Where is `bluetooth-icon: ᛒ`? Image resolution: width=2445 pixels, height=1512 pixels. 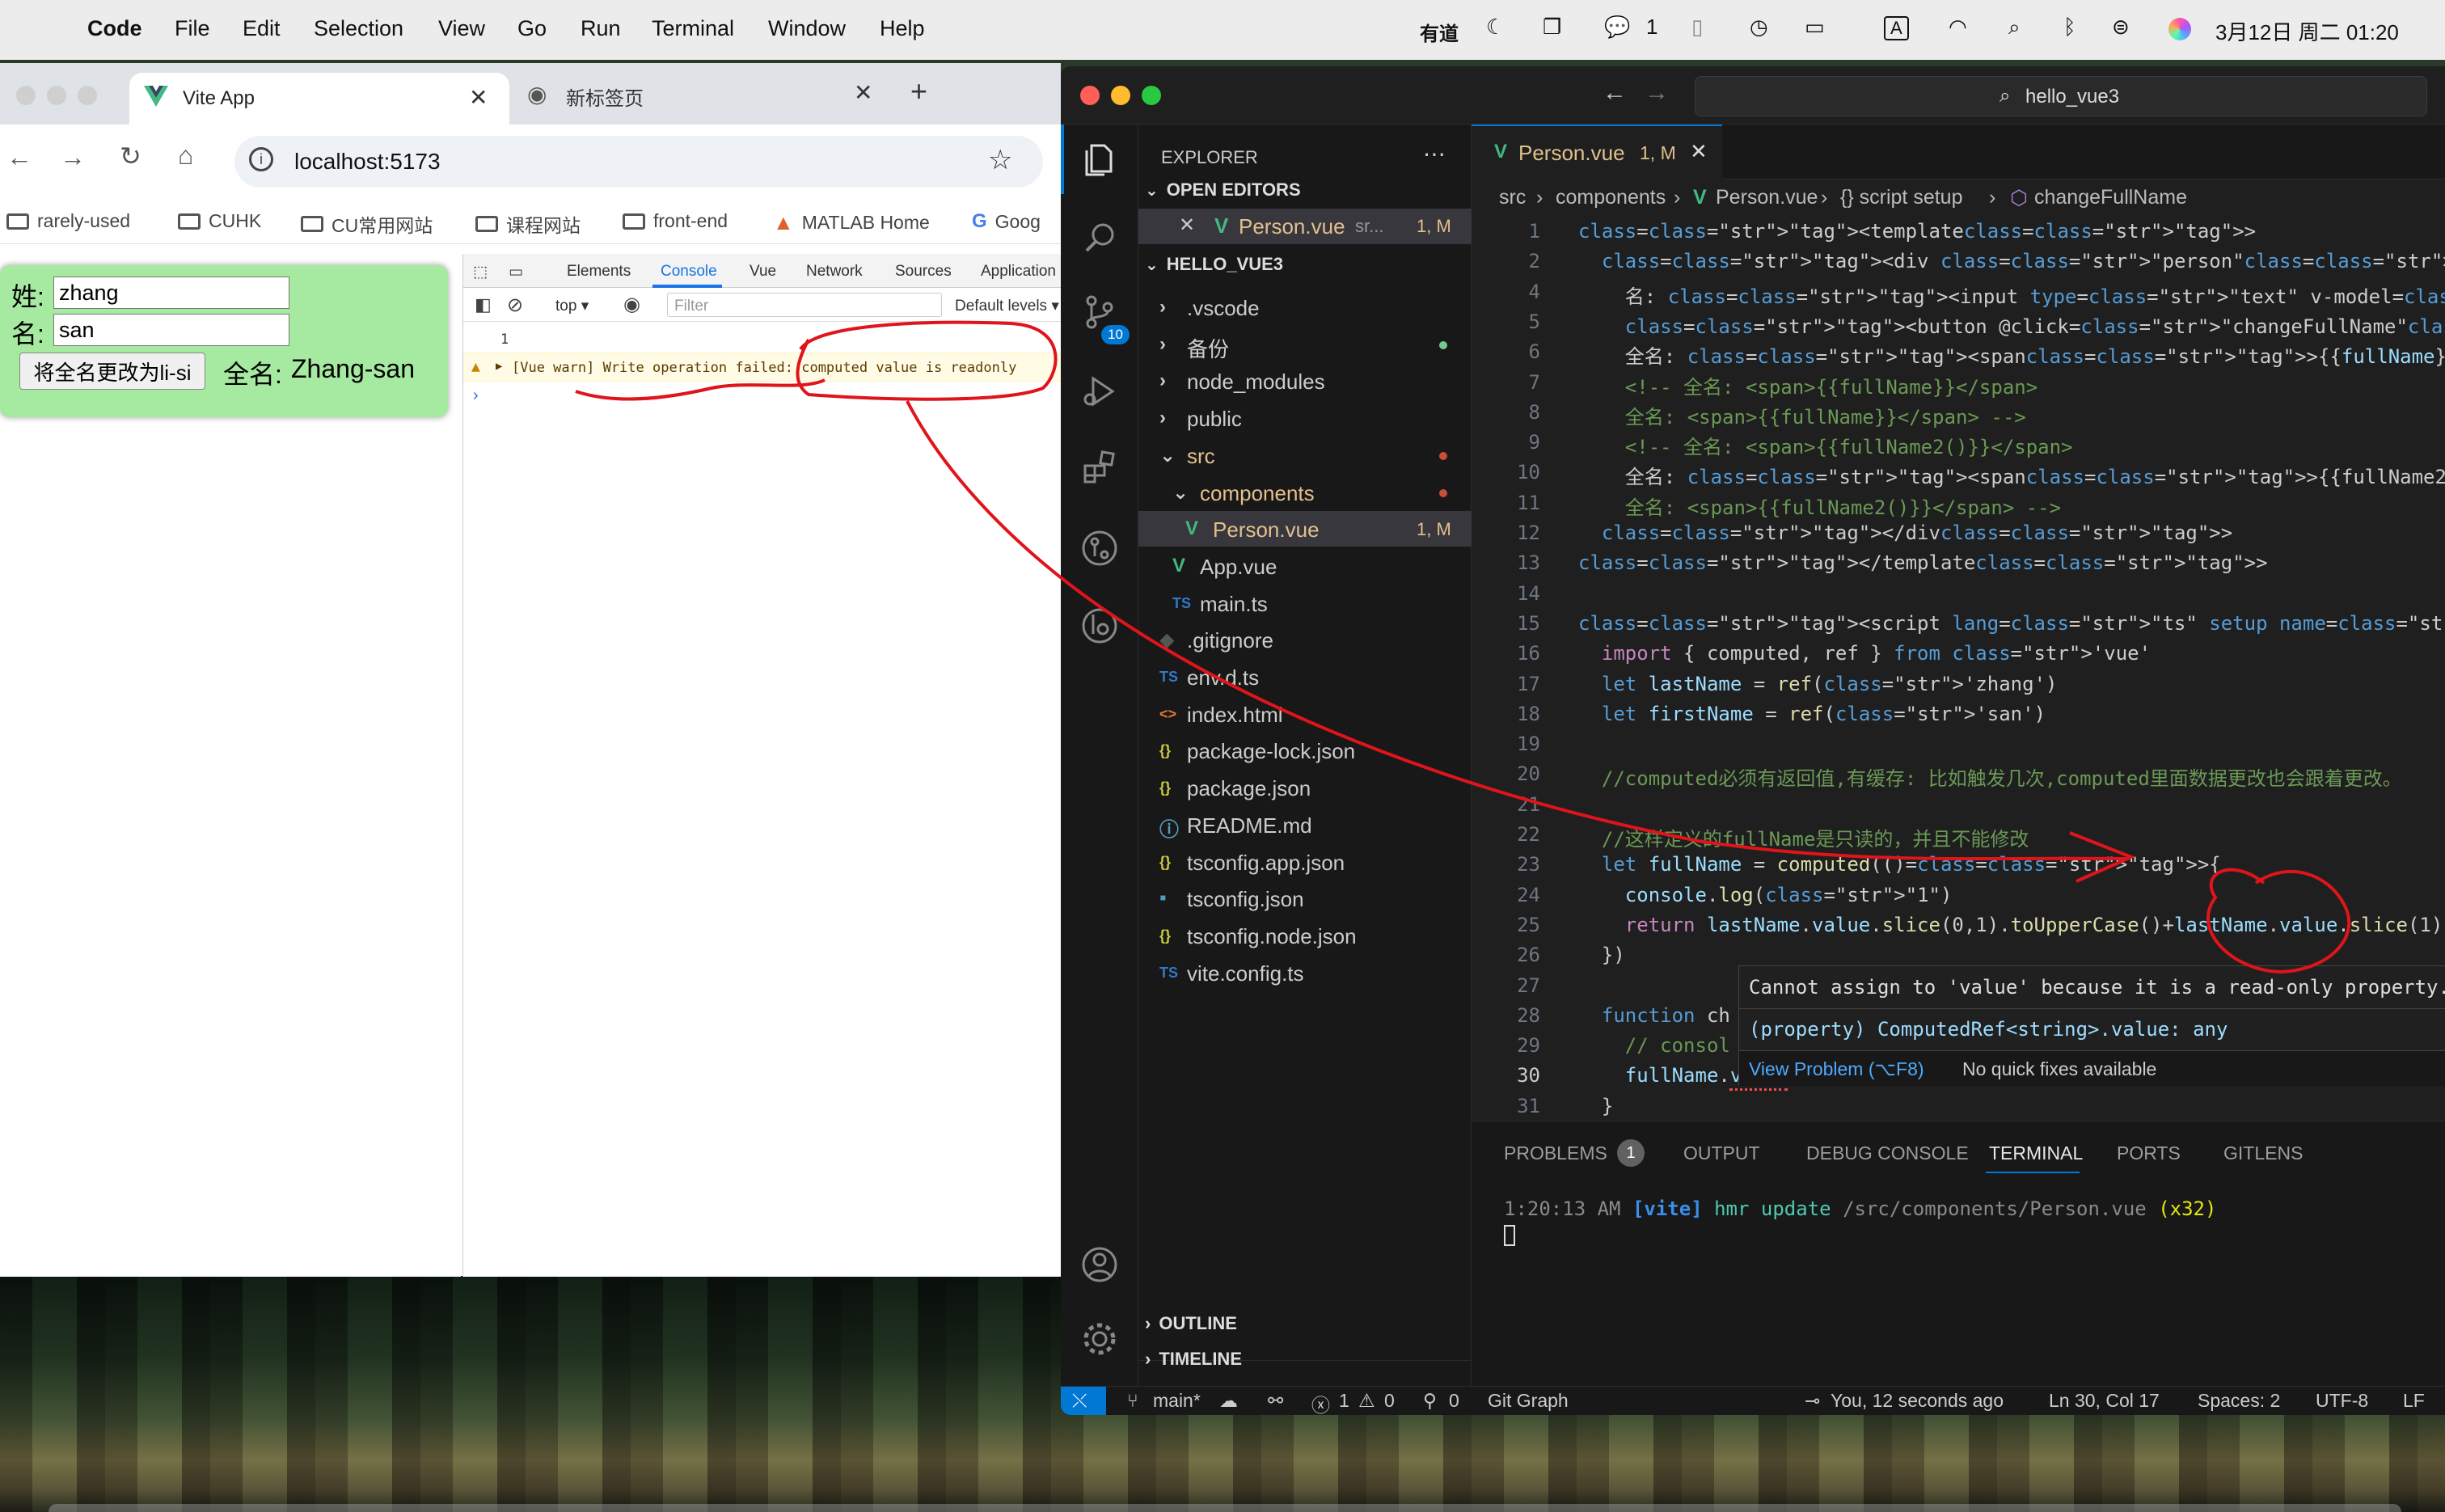 bluetooth-icon: ᛒ is located at coordinates (2069, 27).